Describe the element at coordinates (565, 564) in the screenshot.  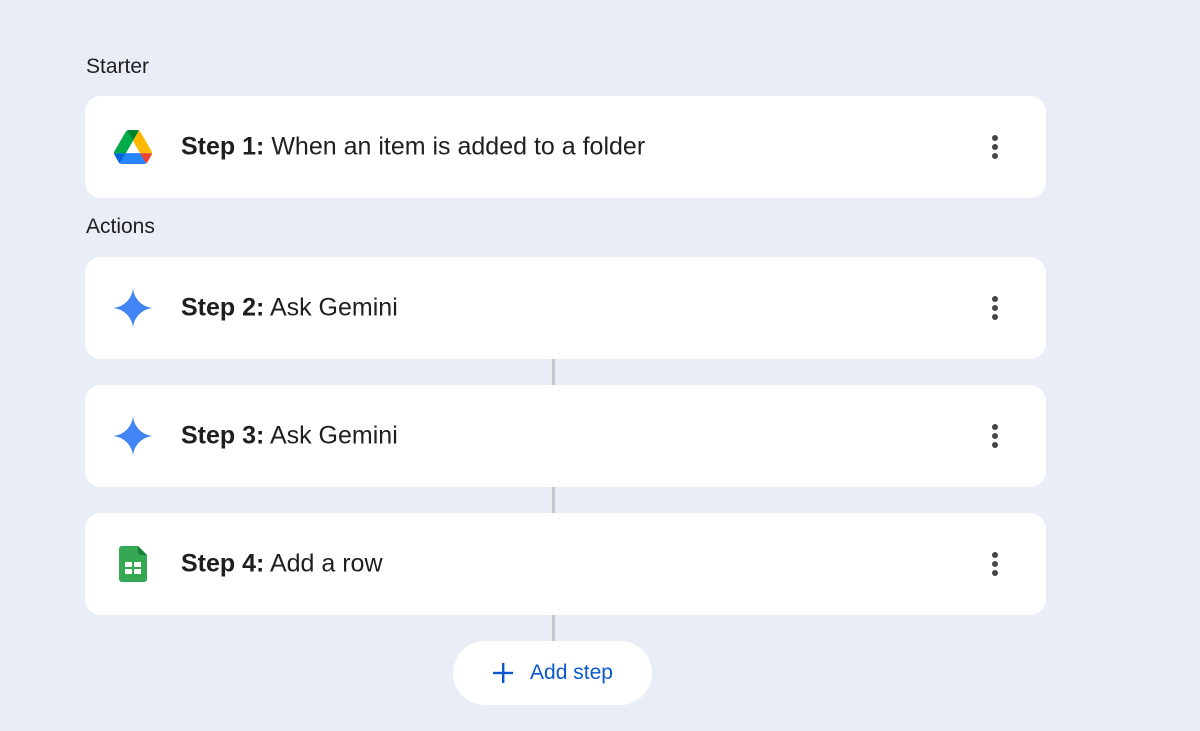
I see `step-card-4: Step 4: Add a row` at that location.